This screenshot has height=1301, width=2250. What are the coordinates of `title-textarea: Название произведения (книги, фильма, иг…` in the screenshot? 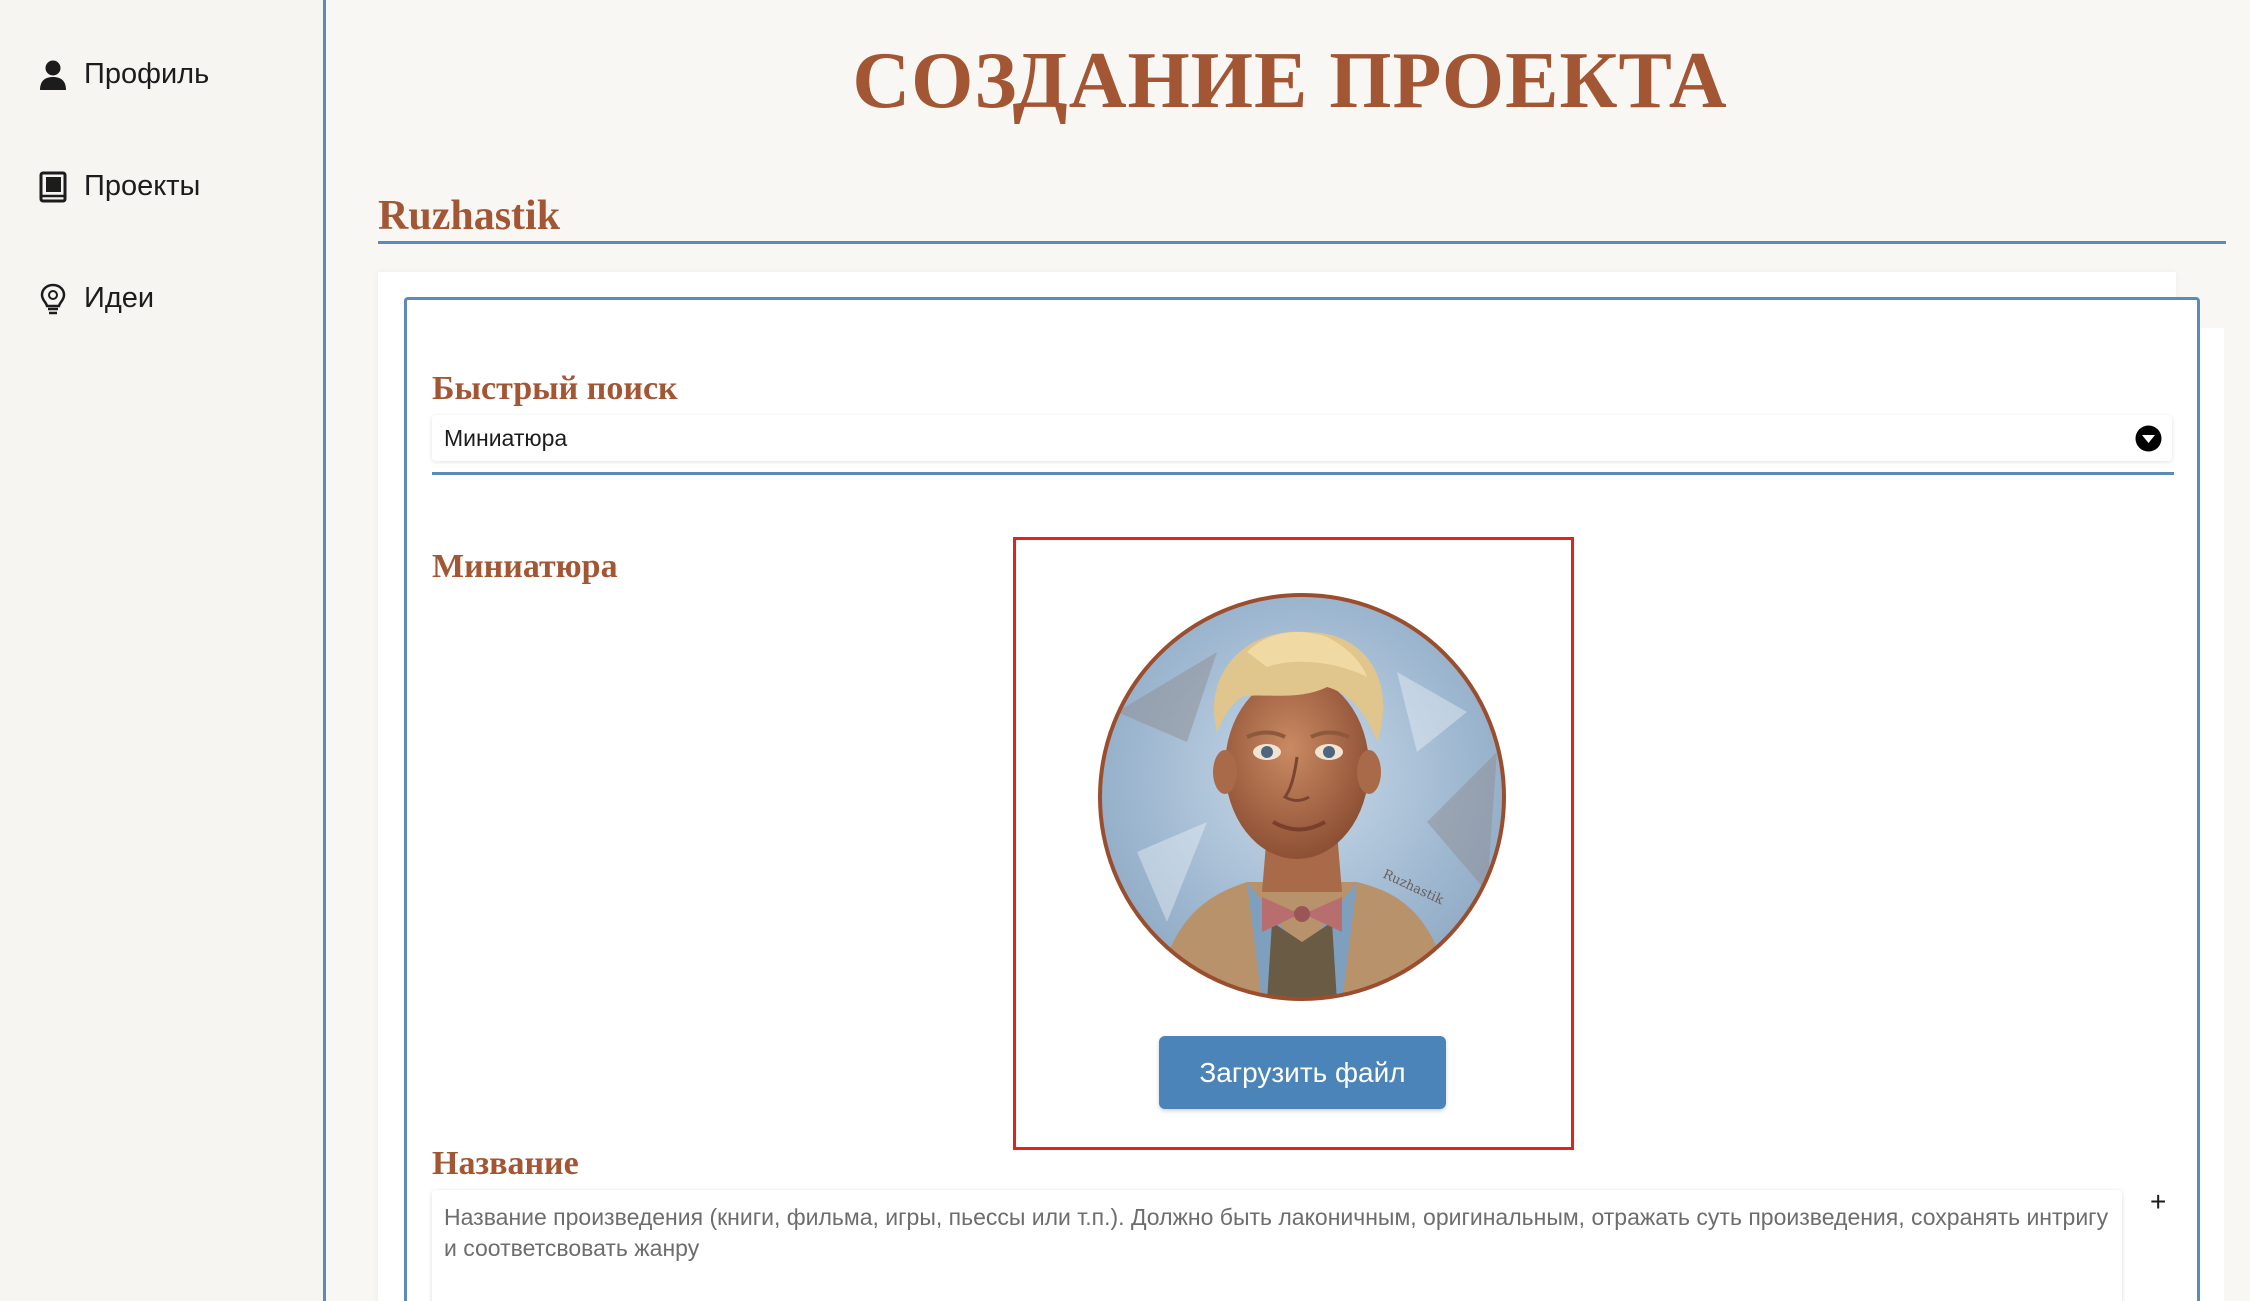 It's located at (1277, 1245).